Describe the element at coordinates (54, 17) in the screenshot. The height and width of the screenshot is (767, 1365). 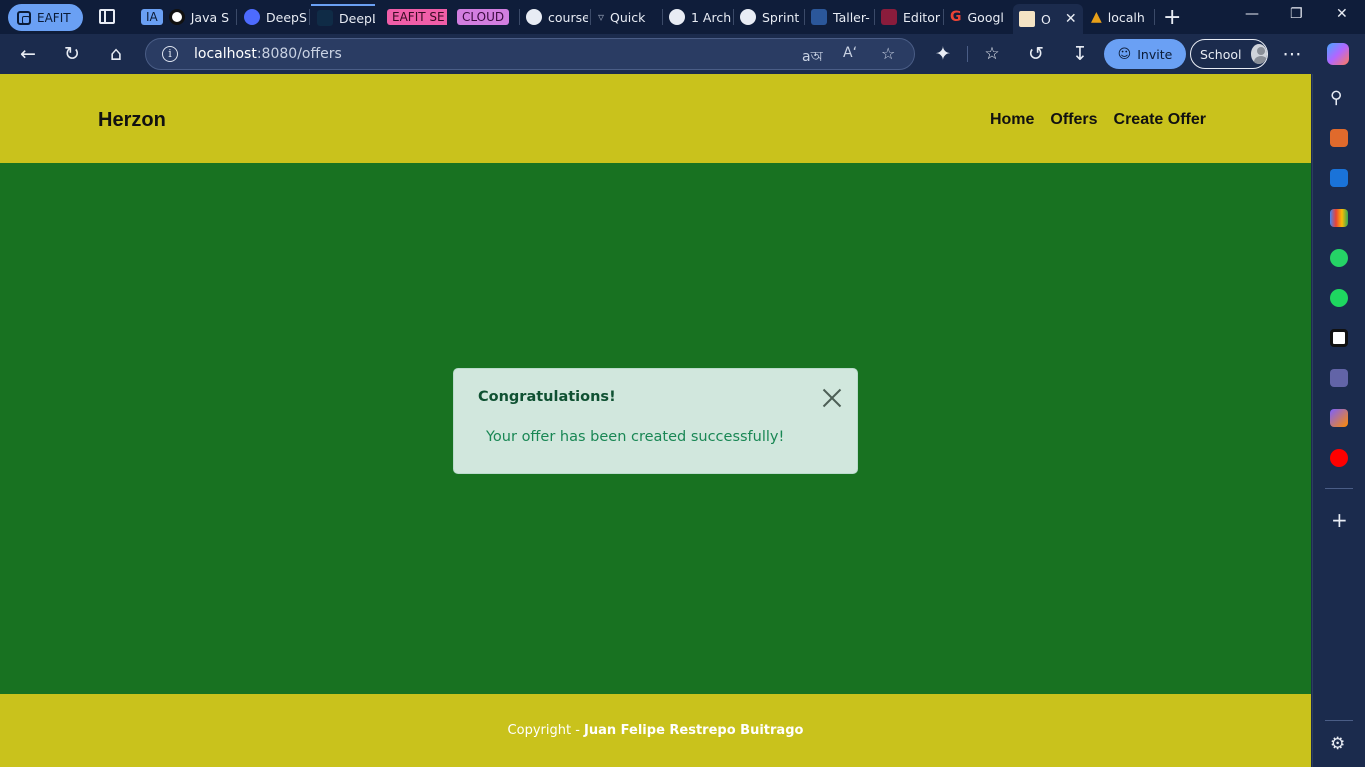
I see `workspace-label: EAFIT` at that location.